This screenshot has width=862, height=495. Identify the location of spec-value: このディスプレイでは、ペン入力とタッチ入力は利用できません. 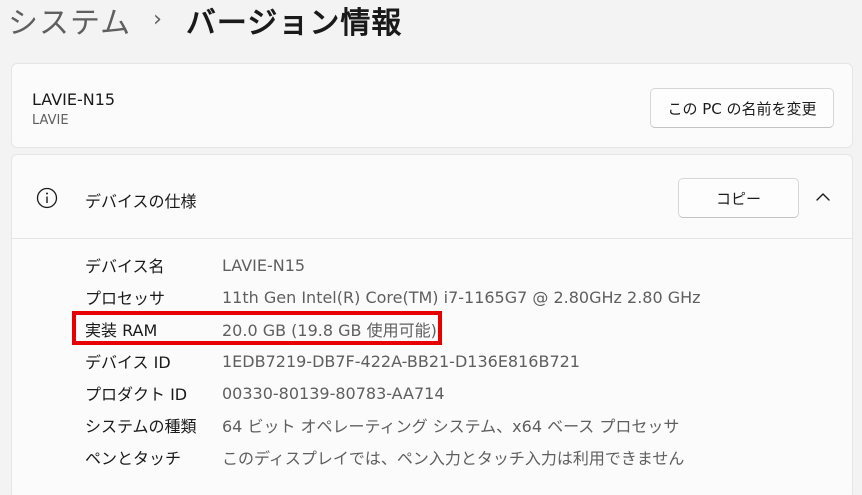
(453, 457).